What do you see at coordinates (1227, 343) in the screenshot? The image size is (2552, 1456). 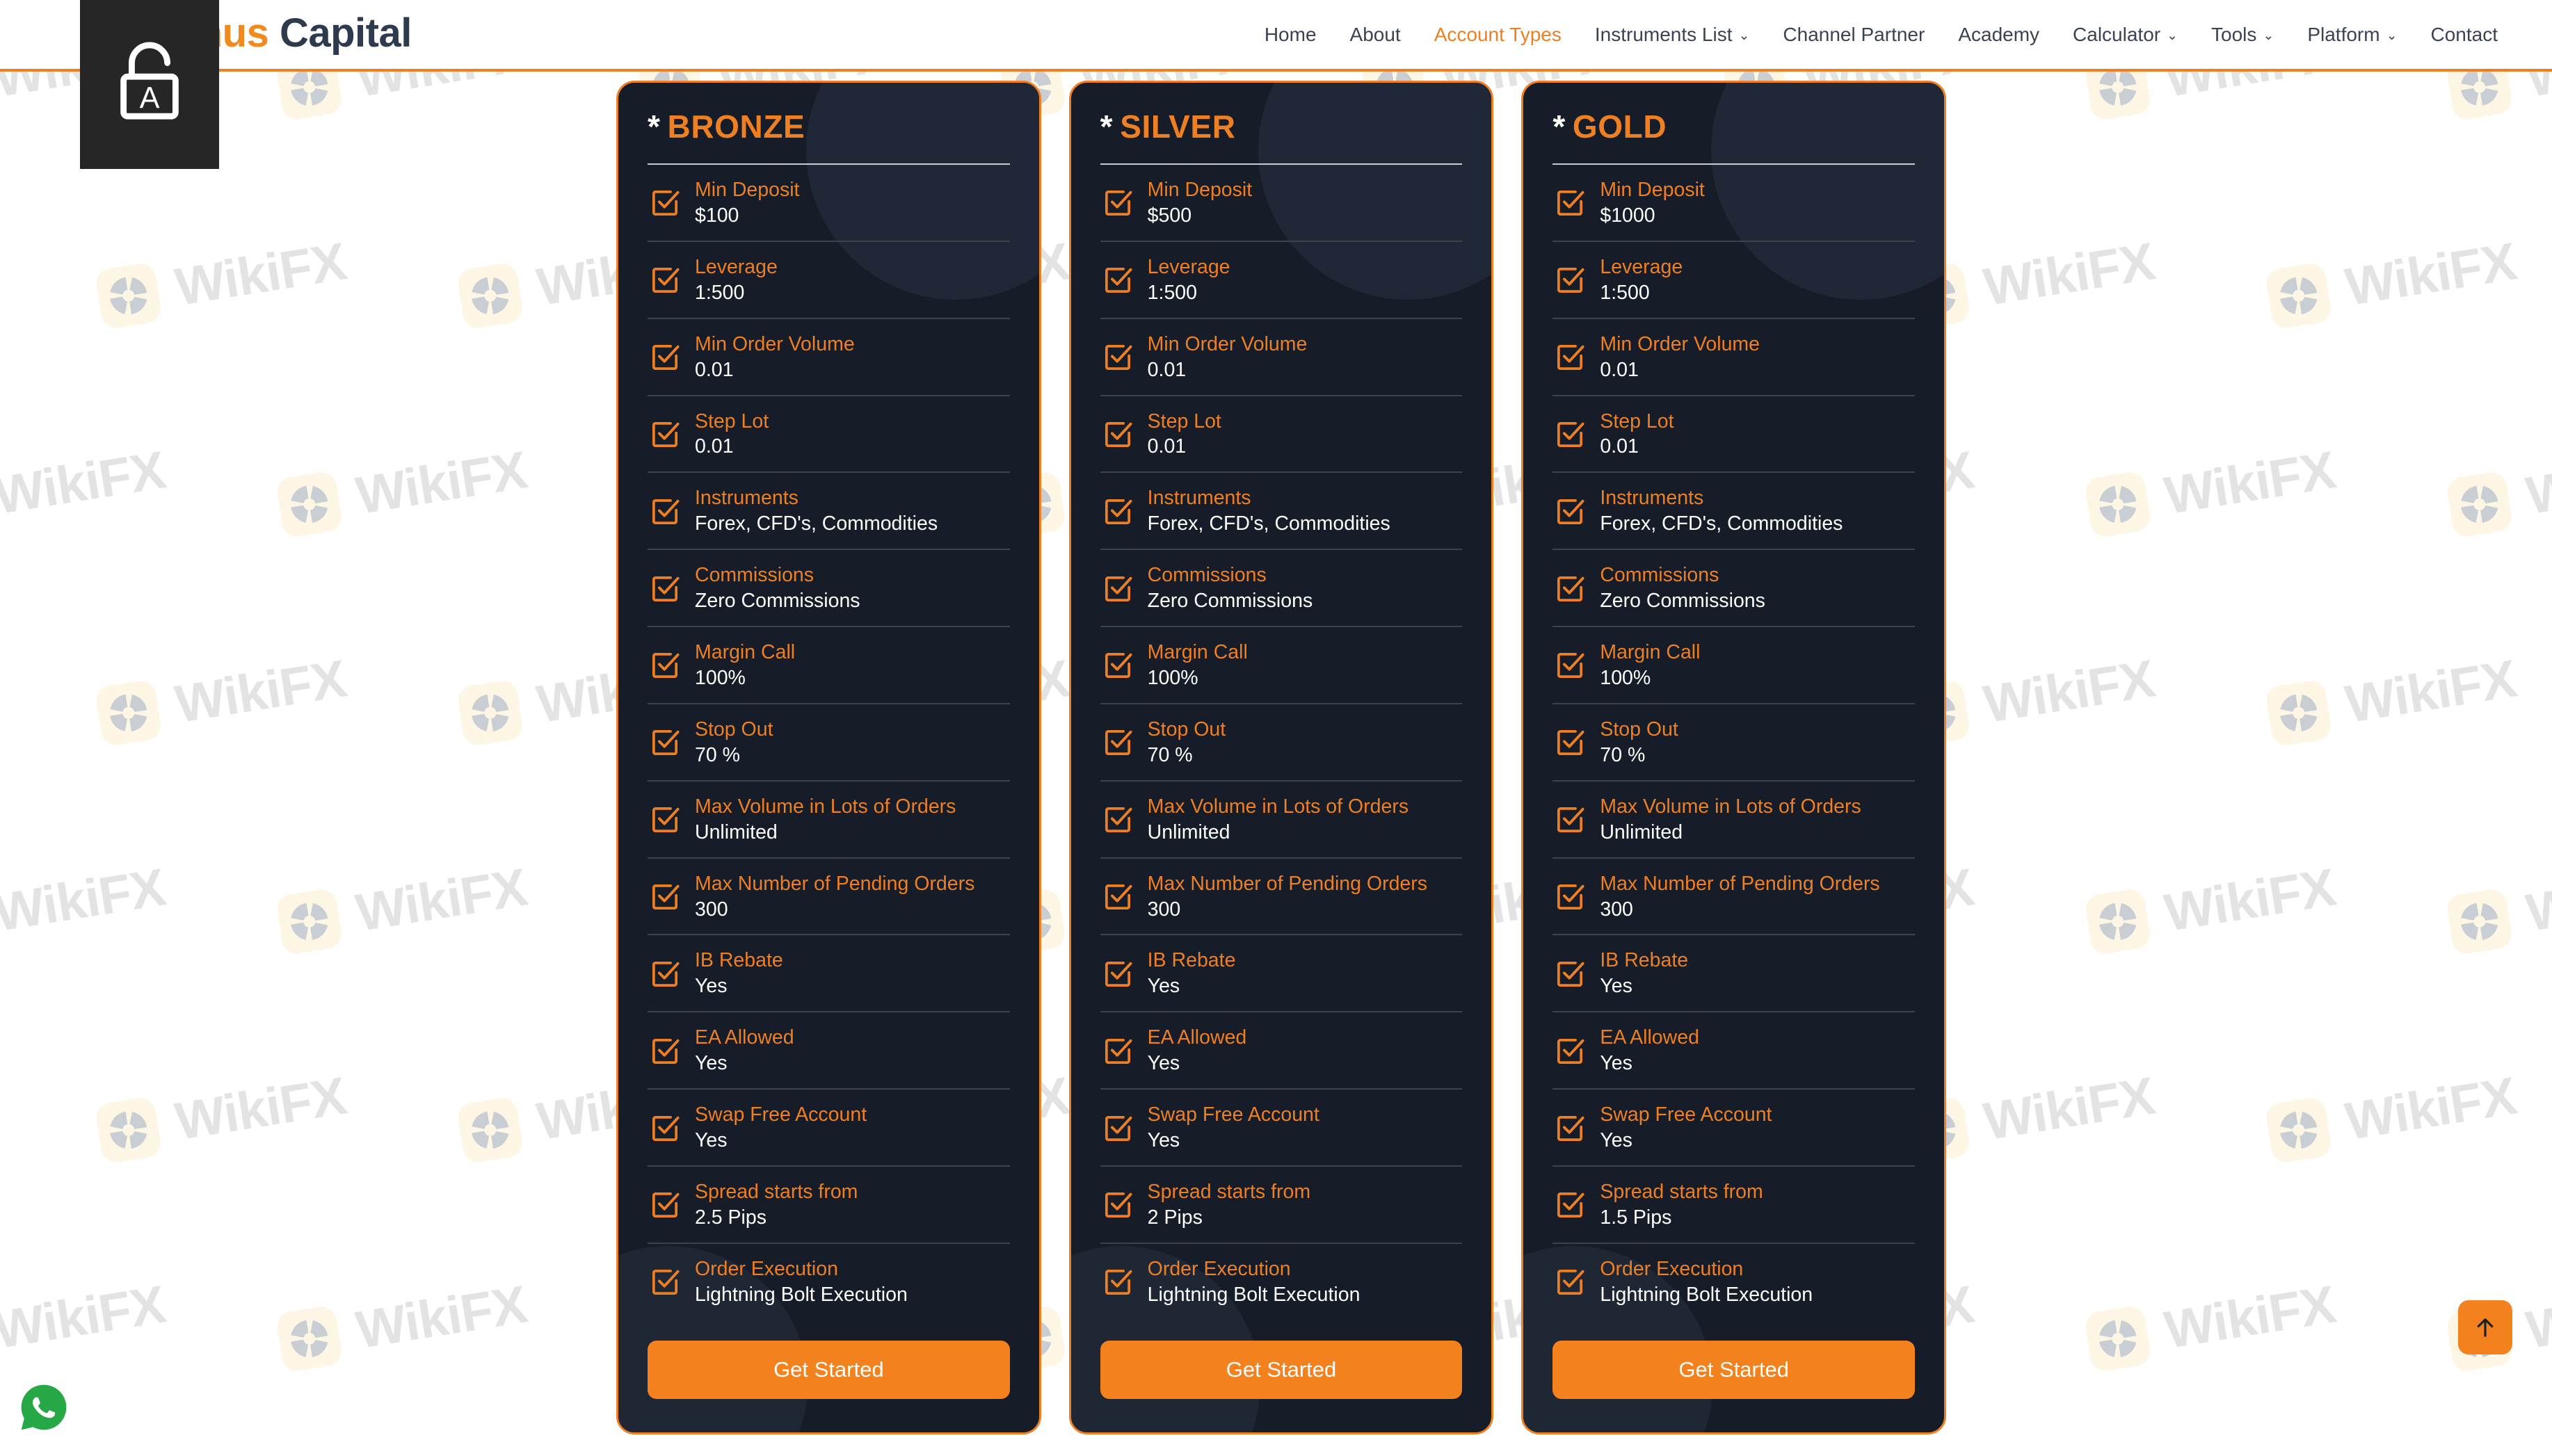 I see `feature-label: Min Order Volume` at bounding box center [1227, 343].